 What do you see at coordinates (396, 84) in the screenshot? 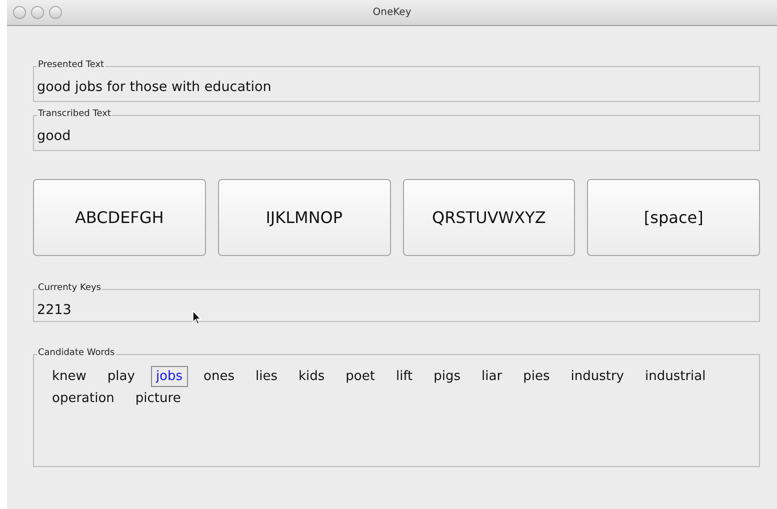
I see `text-field: good jobs for those with education` at bounding box center [396, 84].